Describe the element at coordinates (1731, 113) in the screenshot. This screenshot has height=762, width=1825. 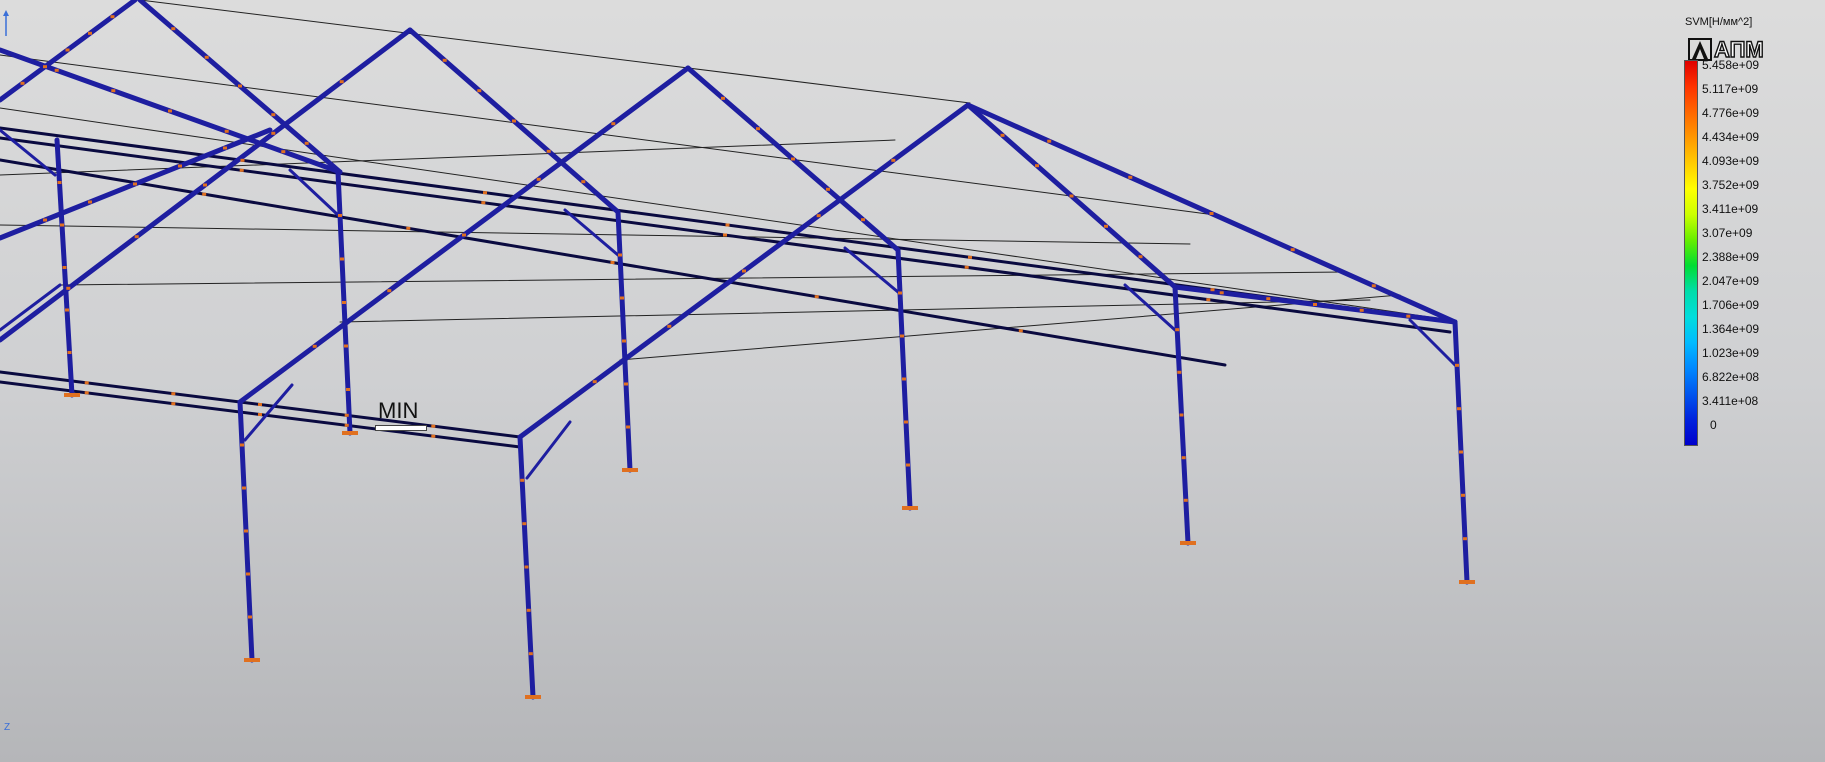
I see `legend-tick-label: 4.776e+09` at that location.